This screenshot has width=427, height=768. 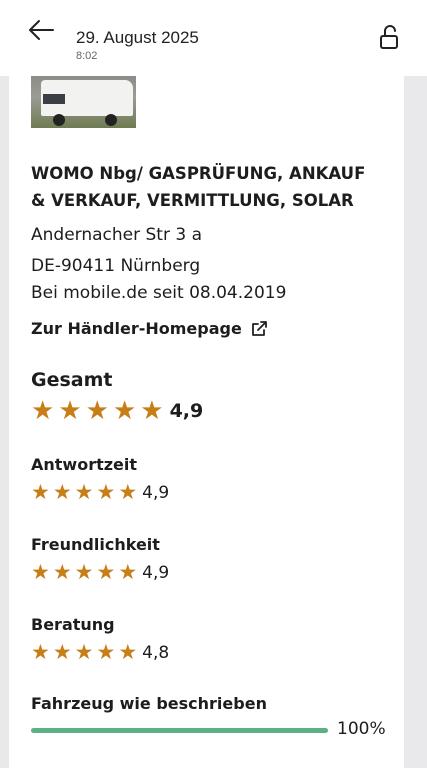 I want to click on header-time: 8:02, so click(x=87, y=56).